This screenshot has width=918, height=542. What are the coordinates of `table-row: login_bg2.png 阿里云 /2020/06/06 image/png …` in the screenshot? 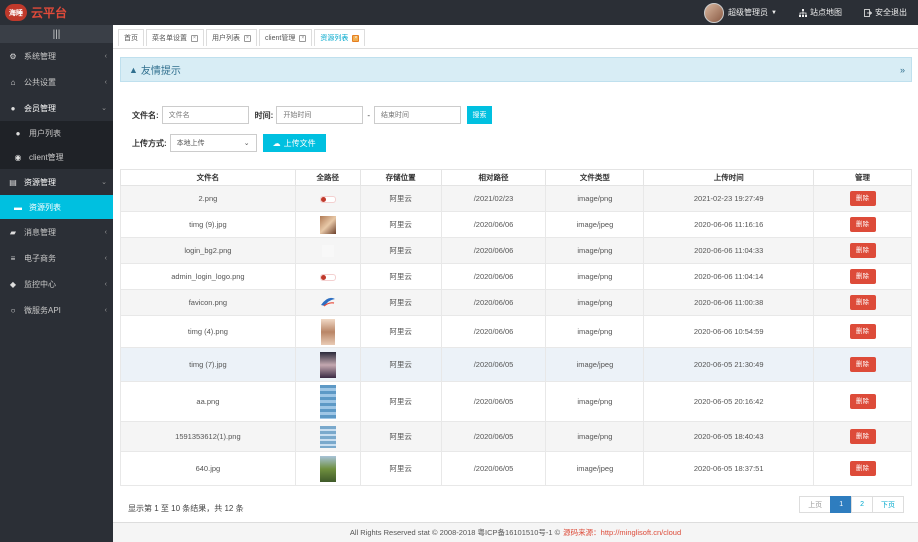 It's located at (516, 250).